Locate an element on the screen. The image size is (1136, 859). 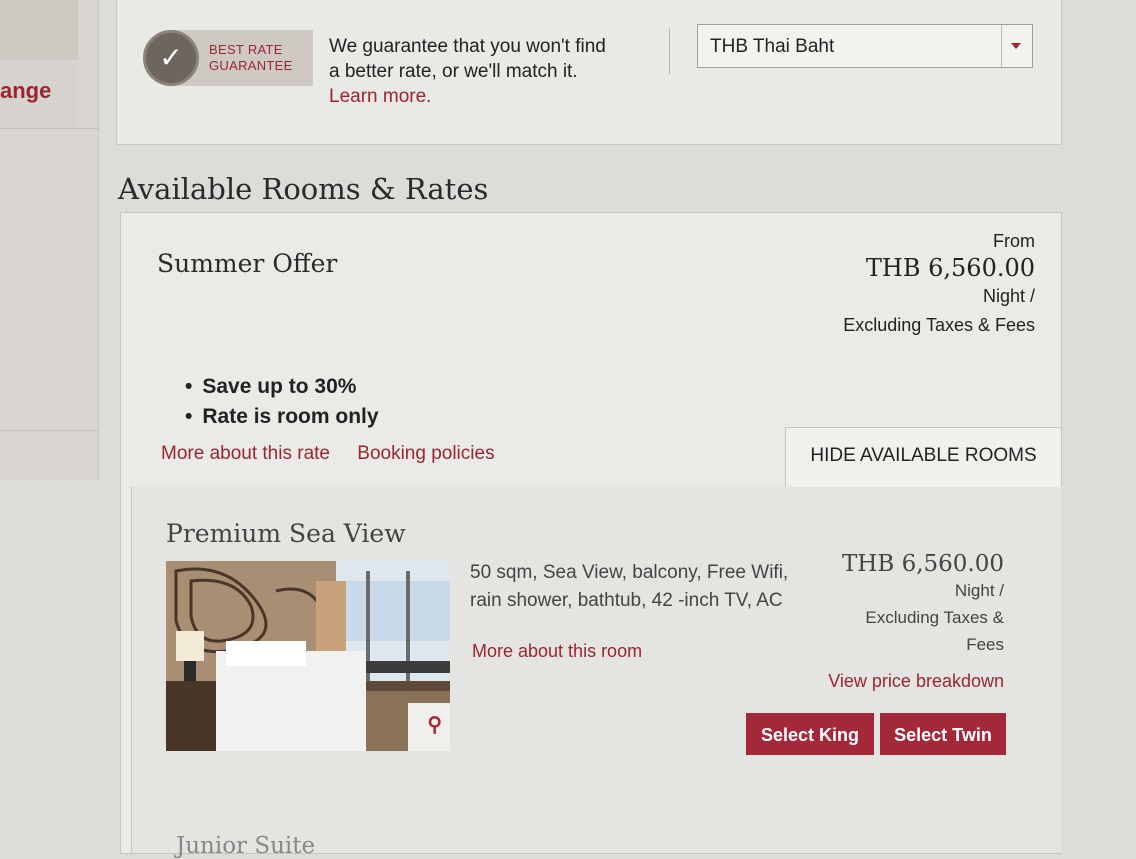
currency-value: THB Thai Baht is located at coordinates (772, 46).